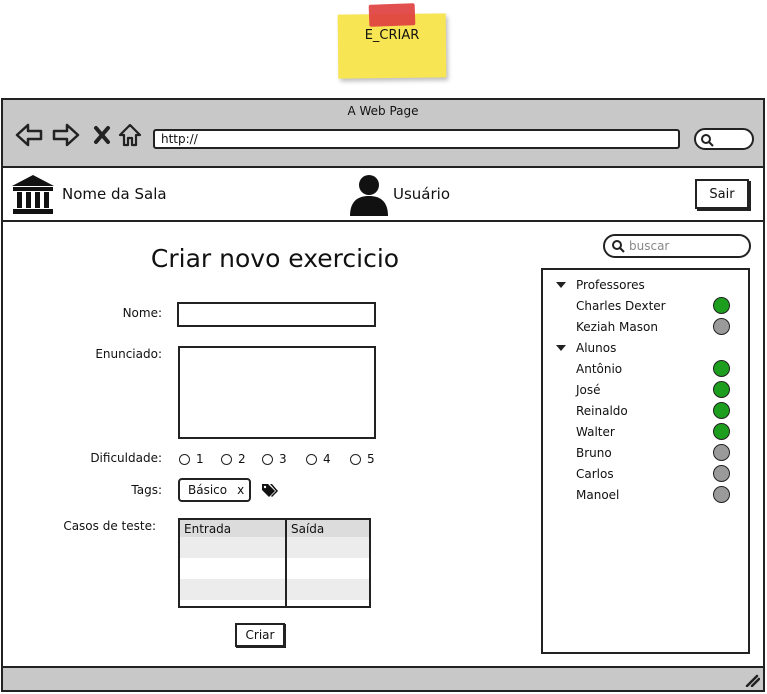 The image size is (767, 694). I want to click on member-name: Keziah Mason, so click(617, 326).